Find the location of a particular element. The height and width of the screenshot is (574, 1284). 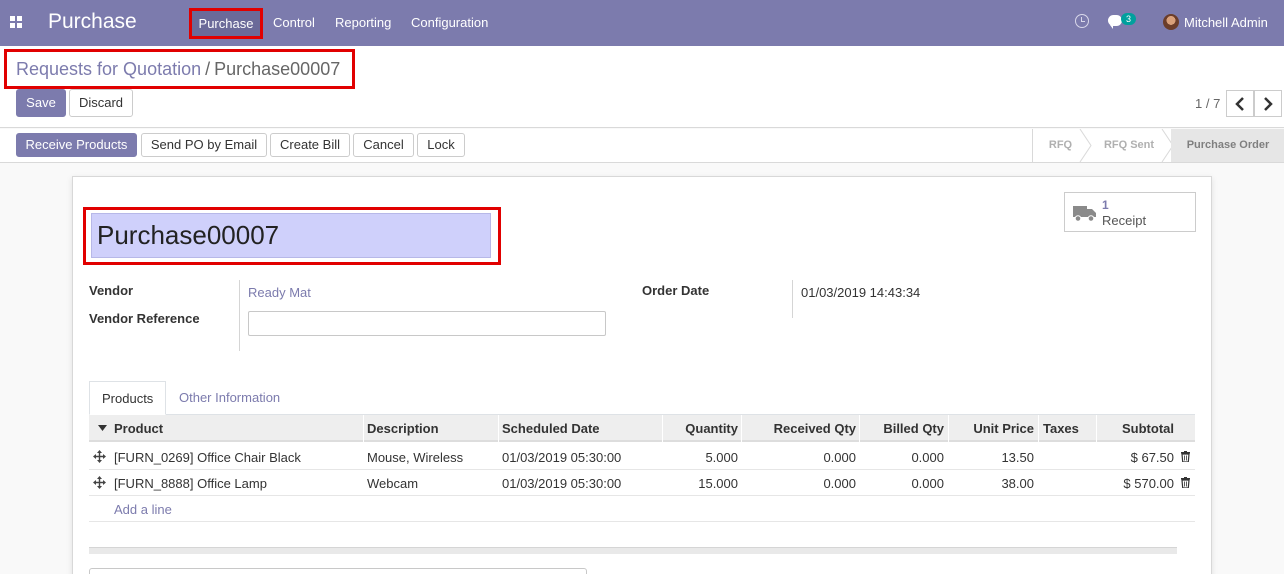

pager-value: 1 / 7 is located at coordinates (1208, 103).